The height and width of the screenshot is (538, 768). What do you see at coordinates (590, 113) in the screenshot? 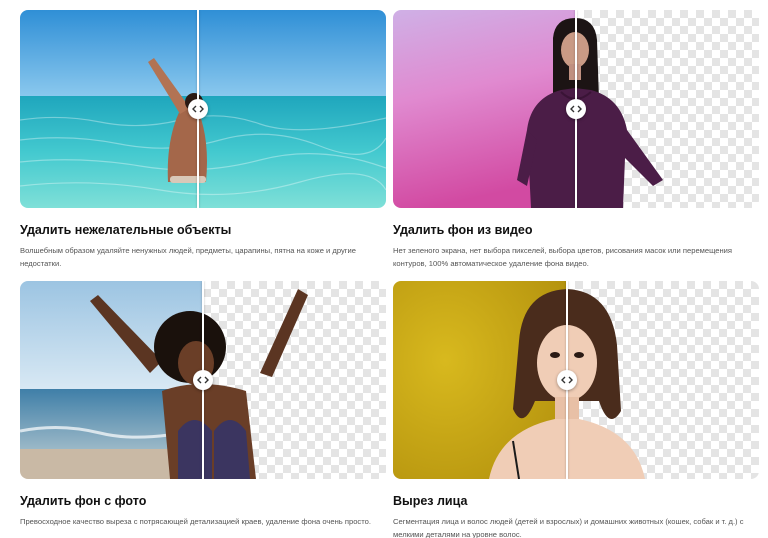
I see `woman-figure` at bounding box center [590, 113].